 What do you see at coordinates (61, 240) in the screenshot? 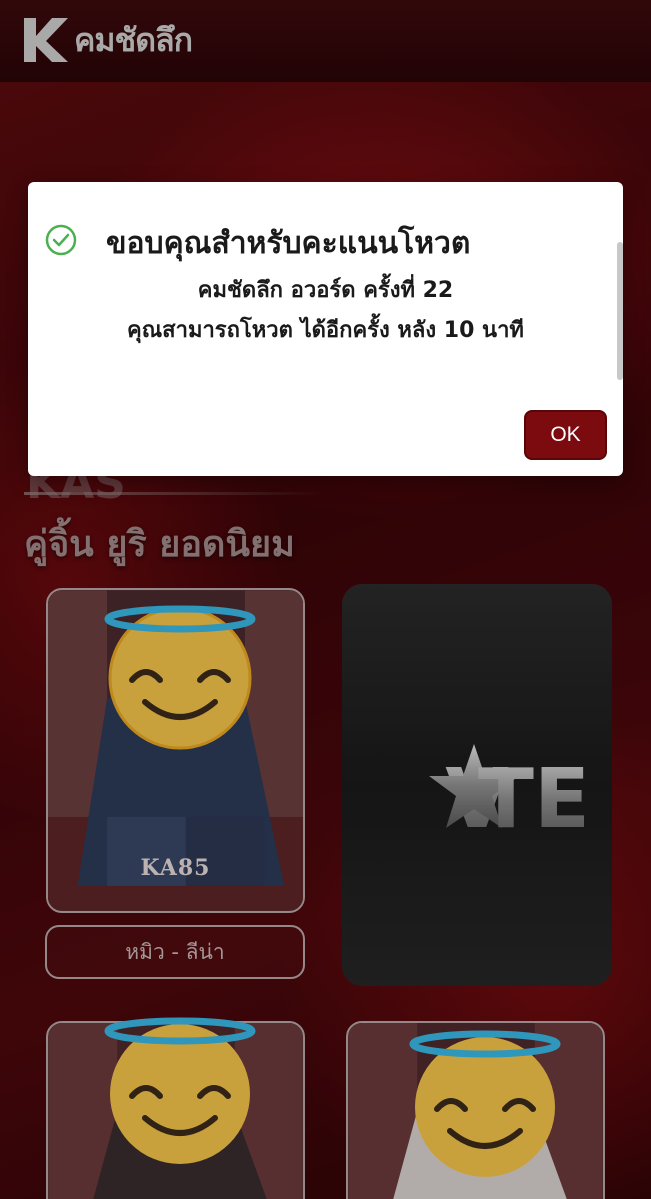
I see `check-circle-icon` at bounding box center [61, 240].